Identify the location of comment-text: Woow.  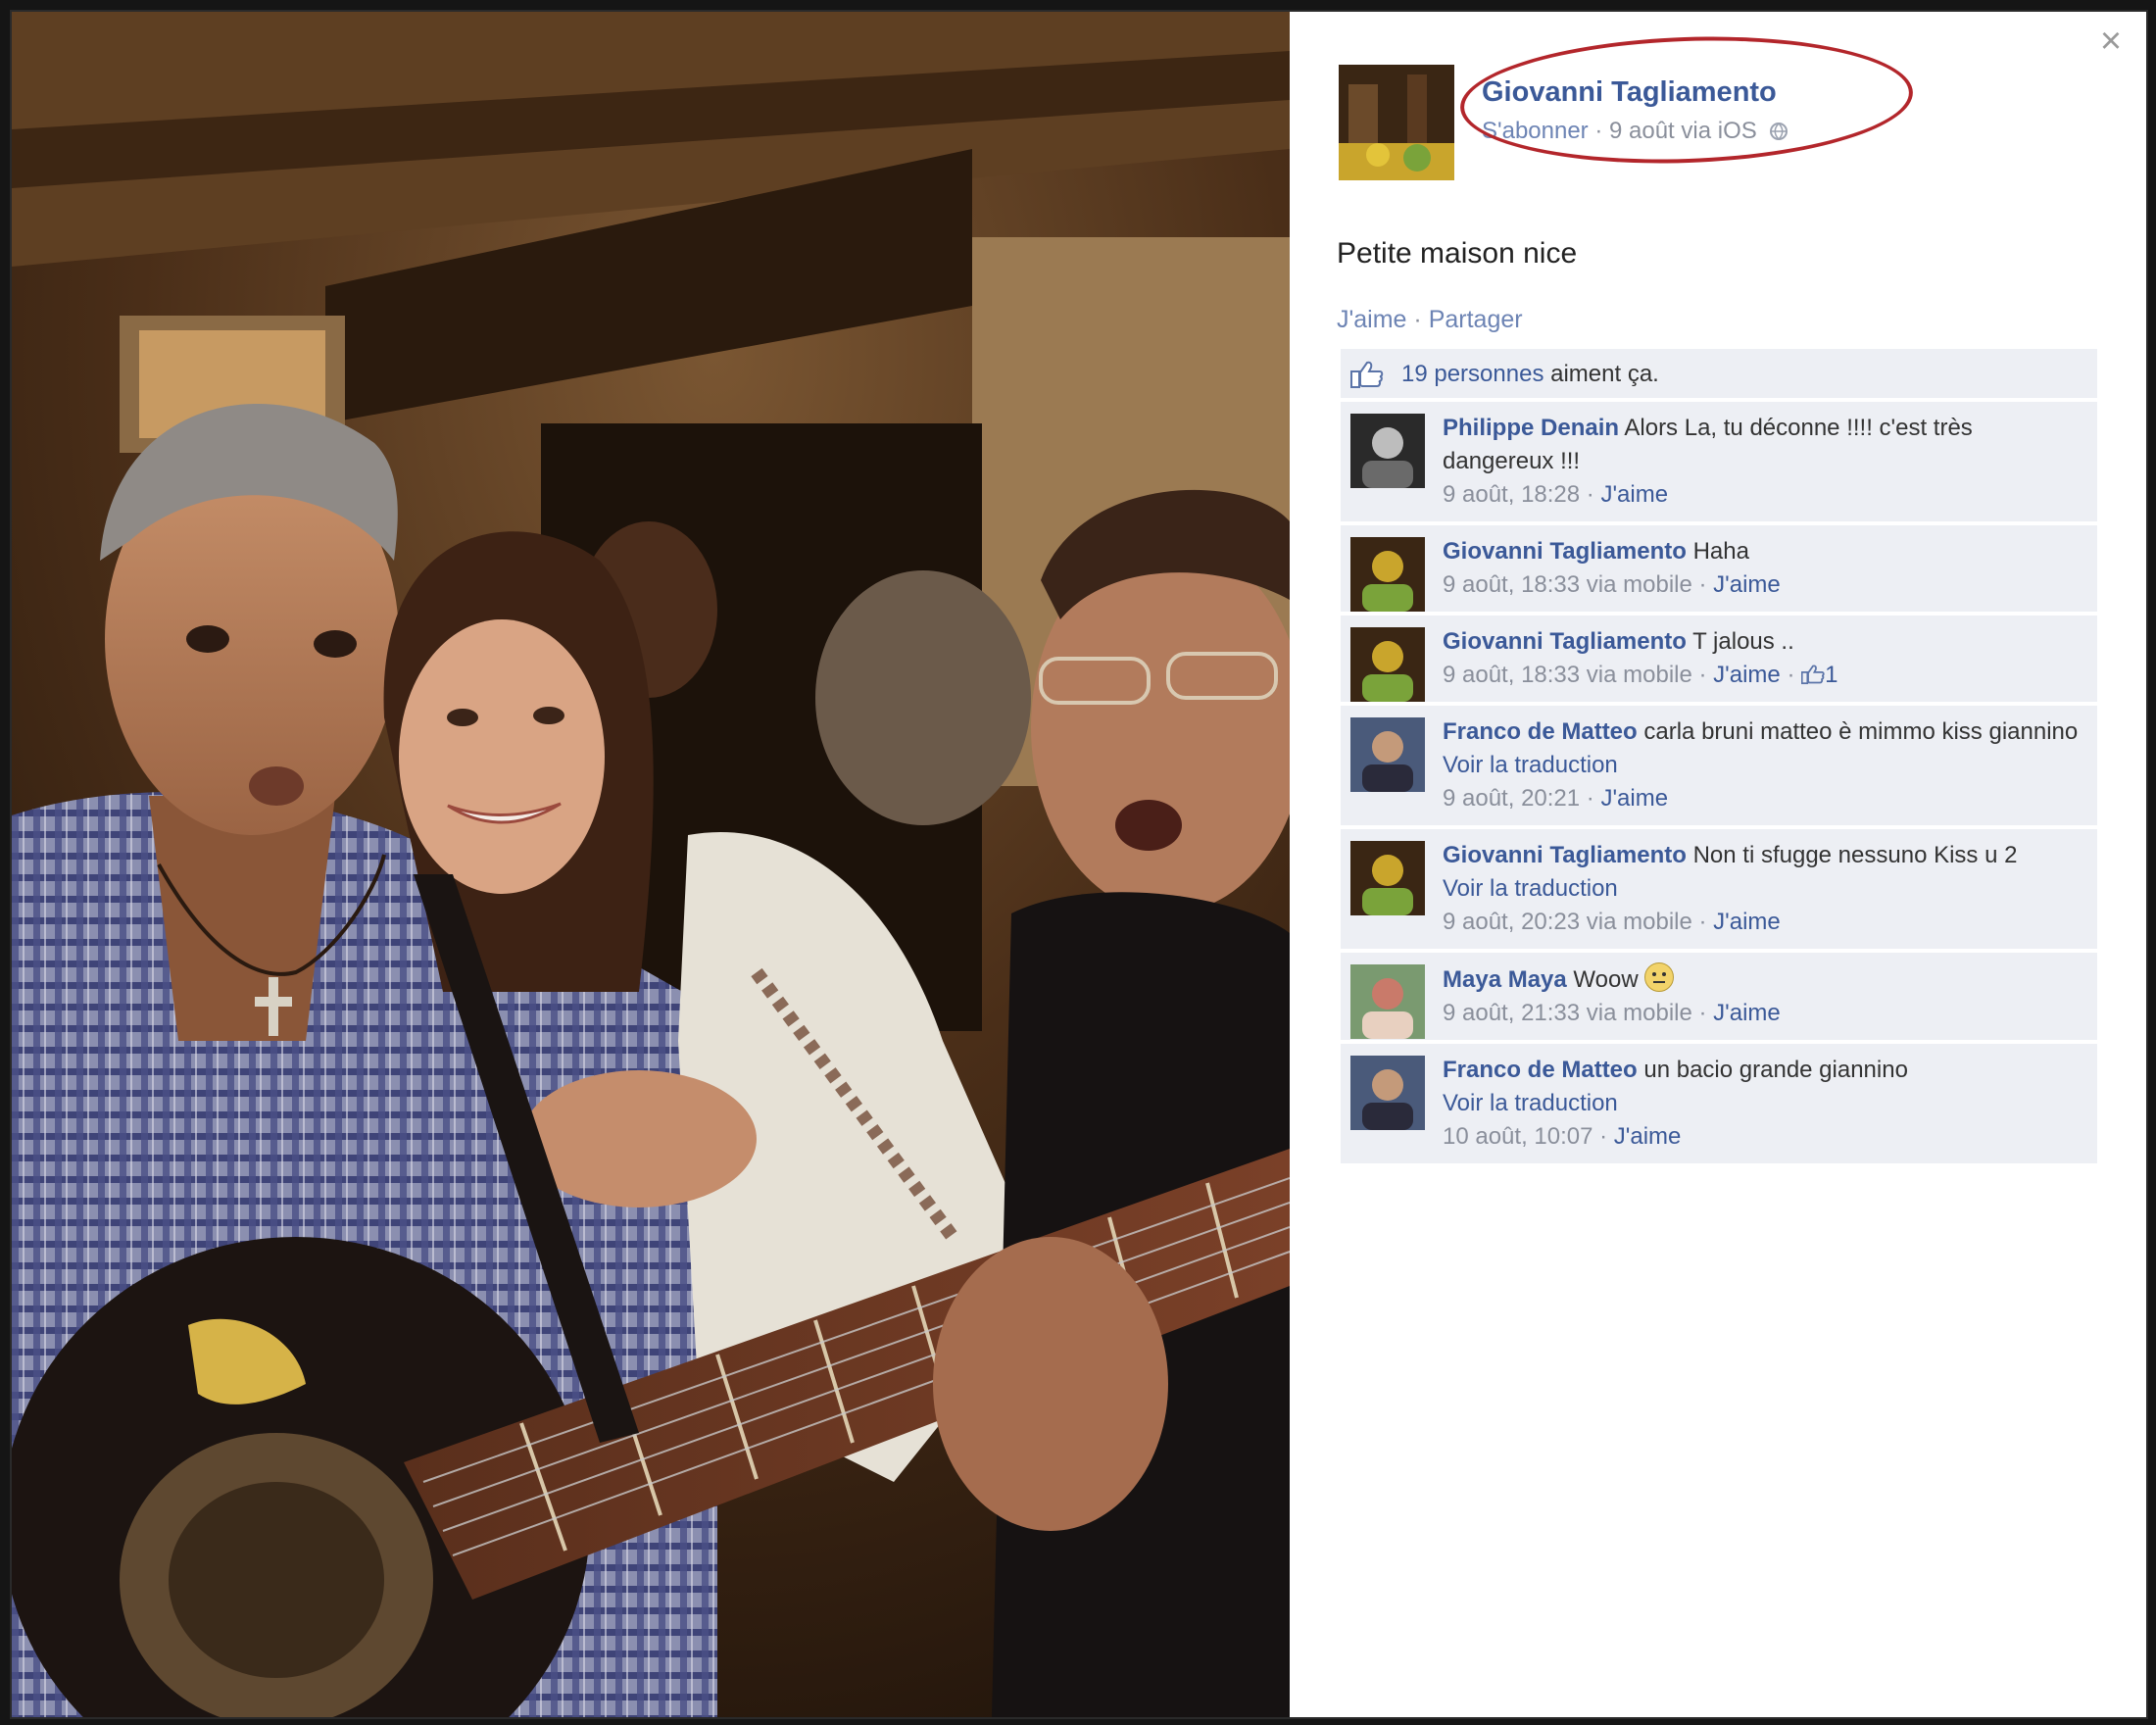
(1606, 979).